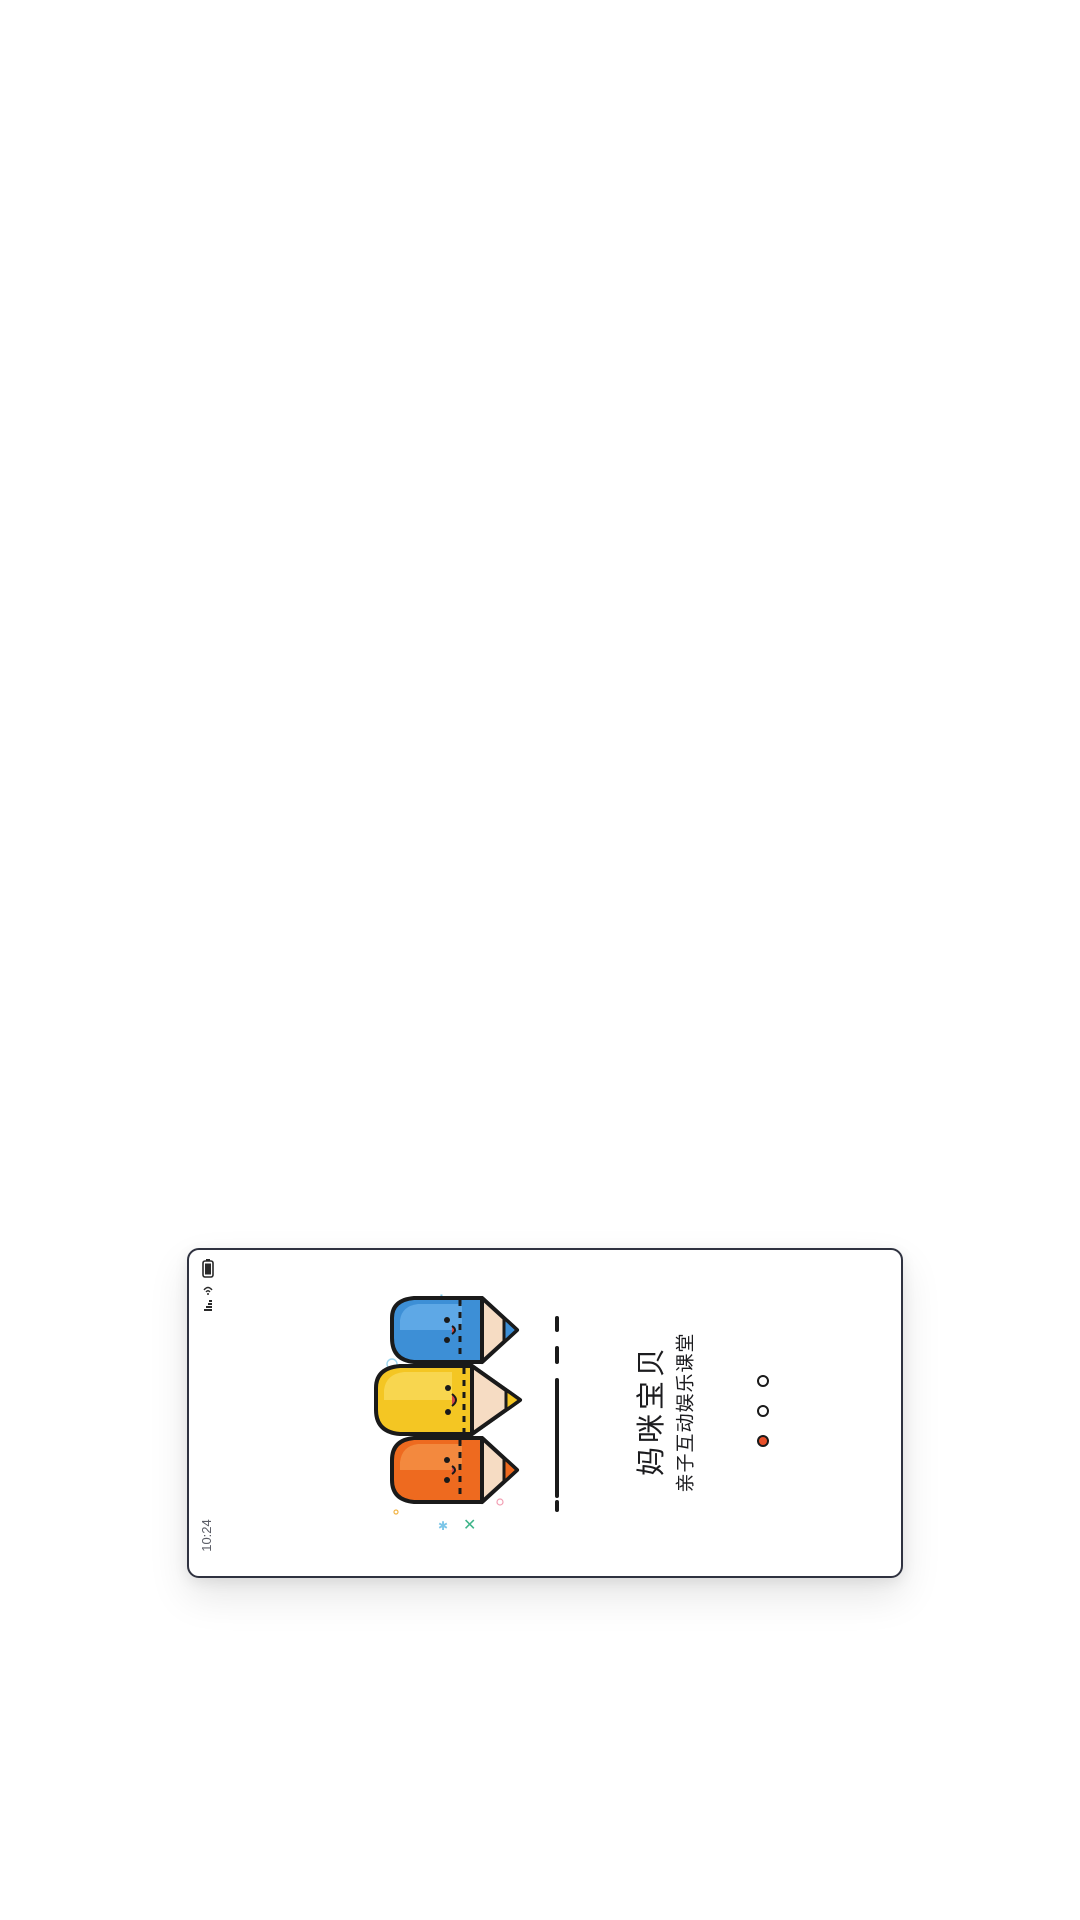 Image resolution: width=1080 pixels, height=1920 pixels. Describe the element at coordinates (208, 1305) in the screenshot. I see `signal-icon` at that location.